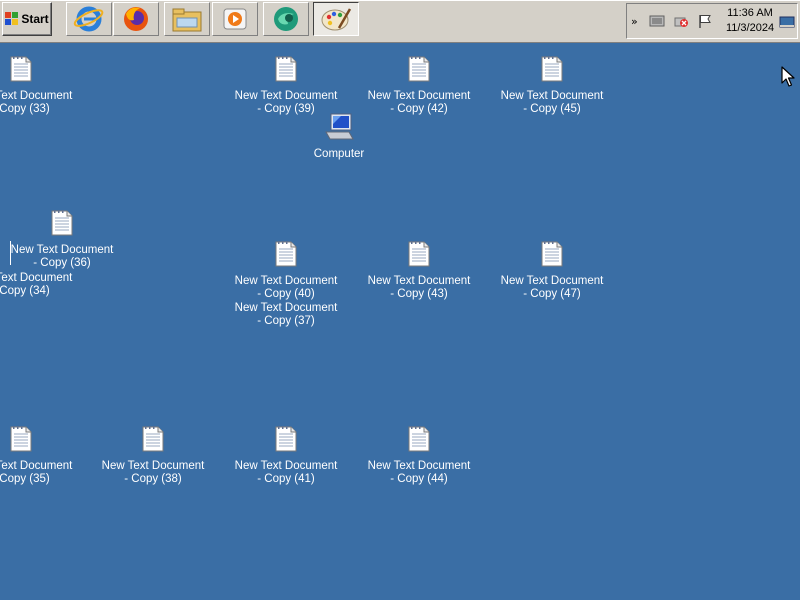 The width and height of the screenshot is (800, 600). I want to click on system-tray: » 11:36 AM 11/3/2024, so click(712, 21).